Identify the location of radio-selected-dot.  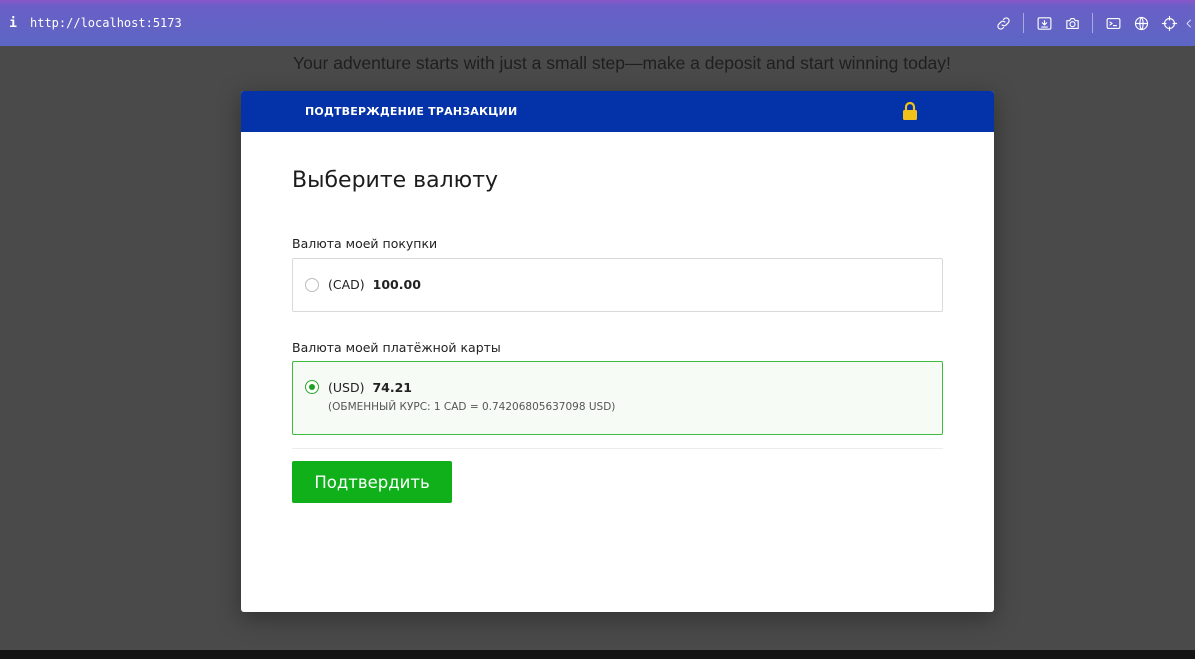
(312, 387).